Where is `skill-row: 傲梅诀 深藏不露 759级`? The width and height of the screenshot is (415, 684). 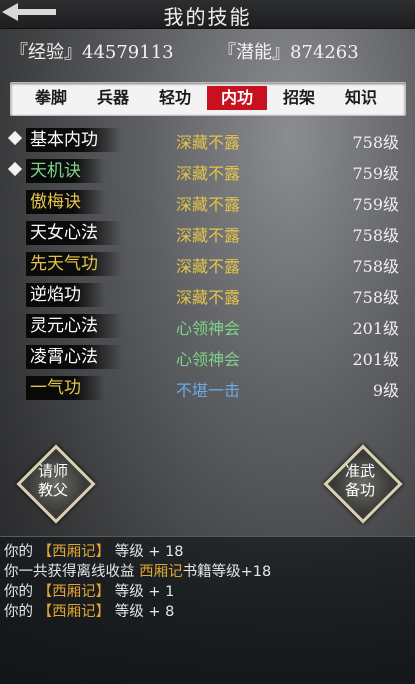
skill-row: 傲梅诀 深藏不露 759级 is located at coordinates (207, 203).